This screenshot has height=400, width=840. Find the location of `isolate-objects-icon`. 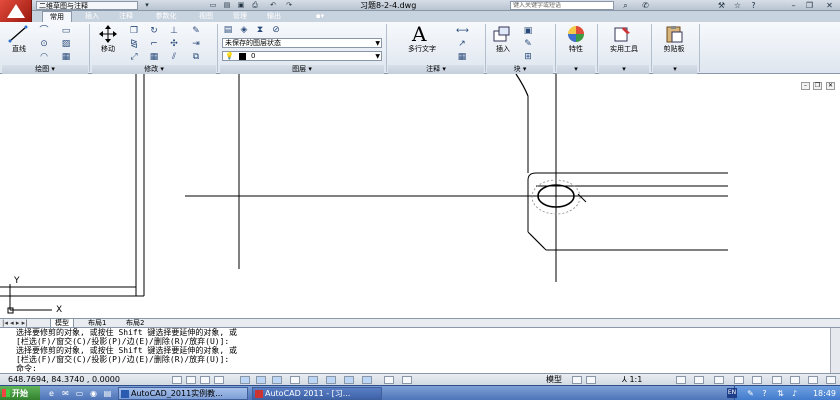

isolate-objects-icon is located at coordinates (777, 380).